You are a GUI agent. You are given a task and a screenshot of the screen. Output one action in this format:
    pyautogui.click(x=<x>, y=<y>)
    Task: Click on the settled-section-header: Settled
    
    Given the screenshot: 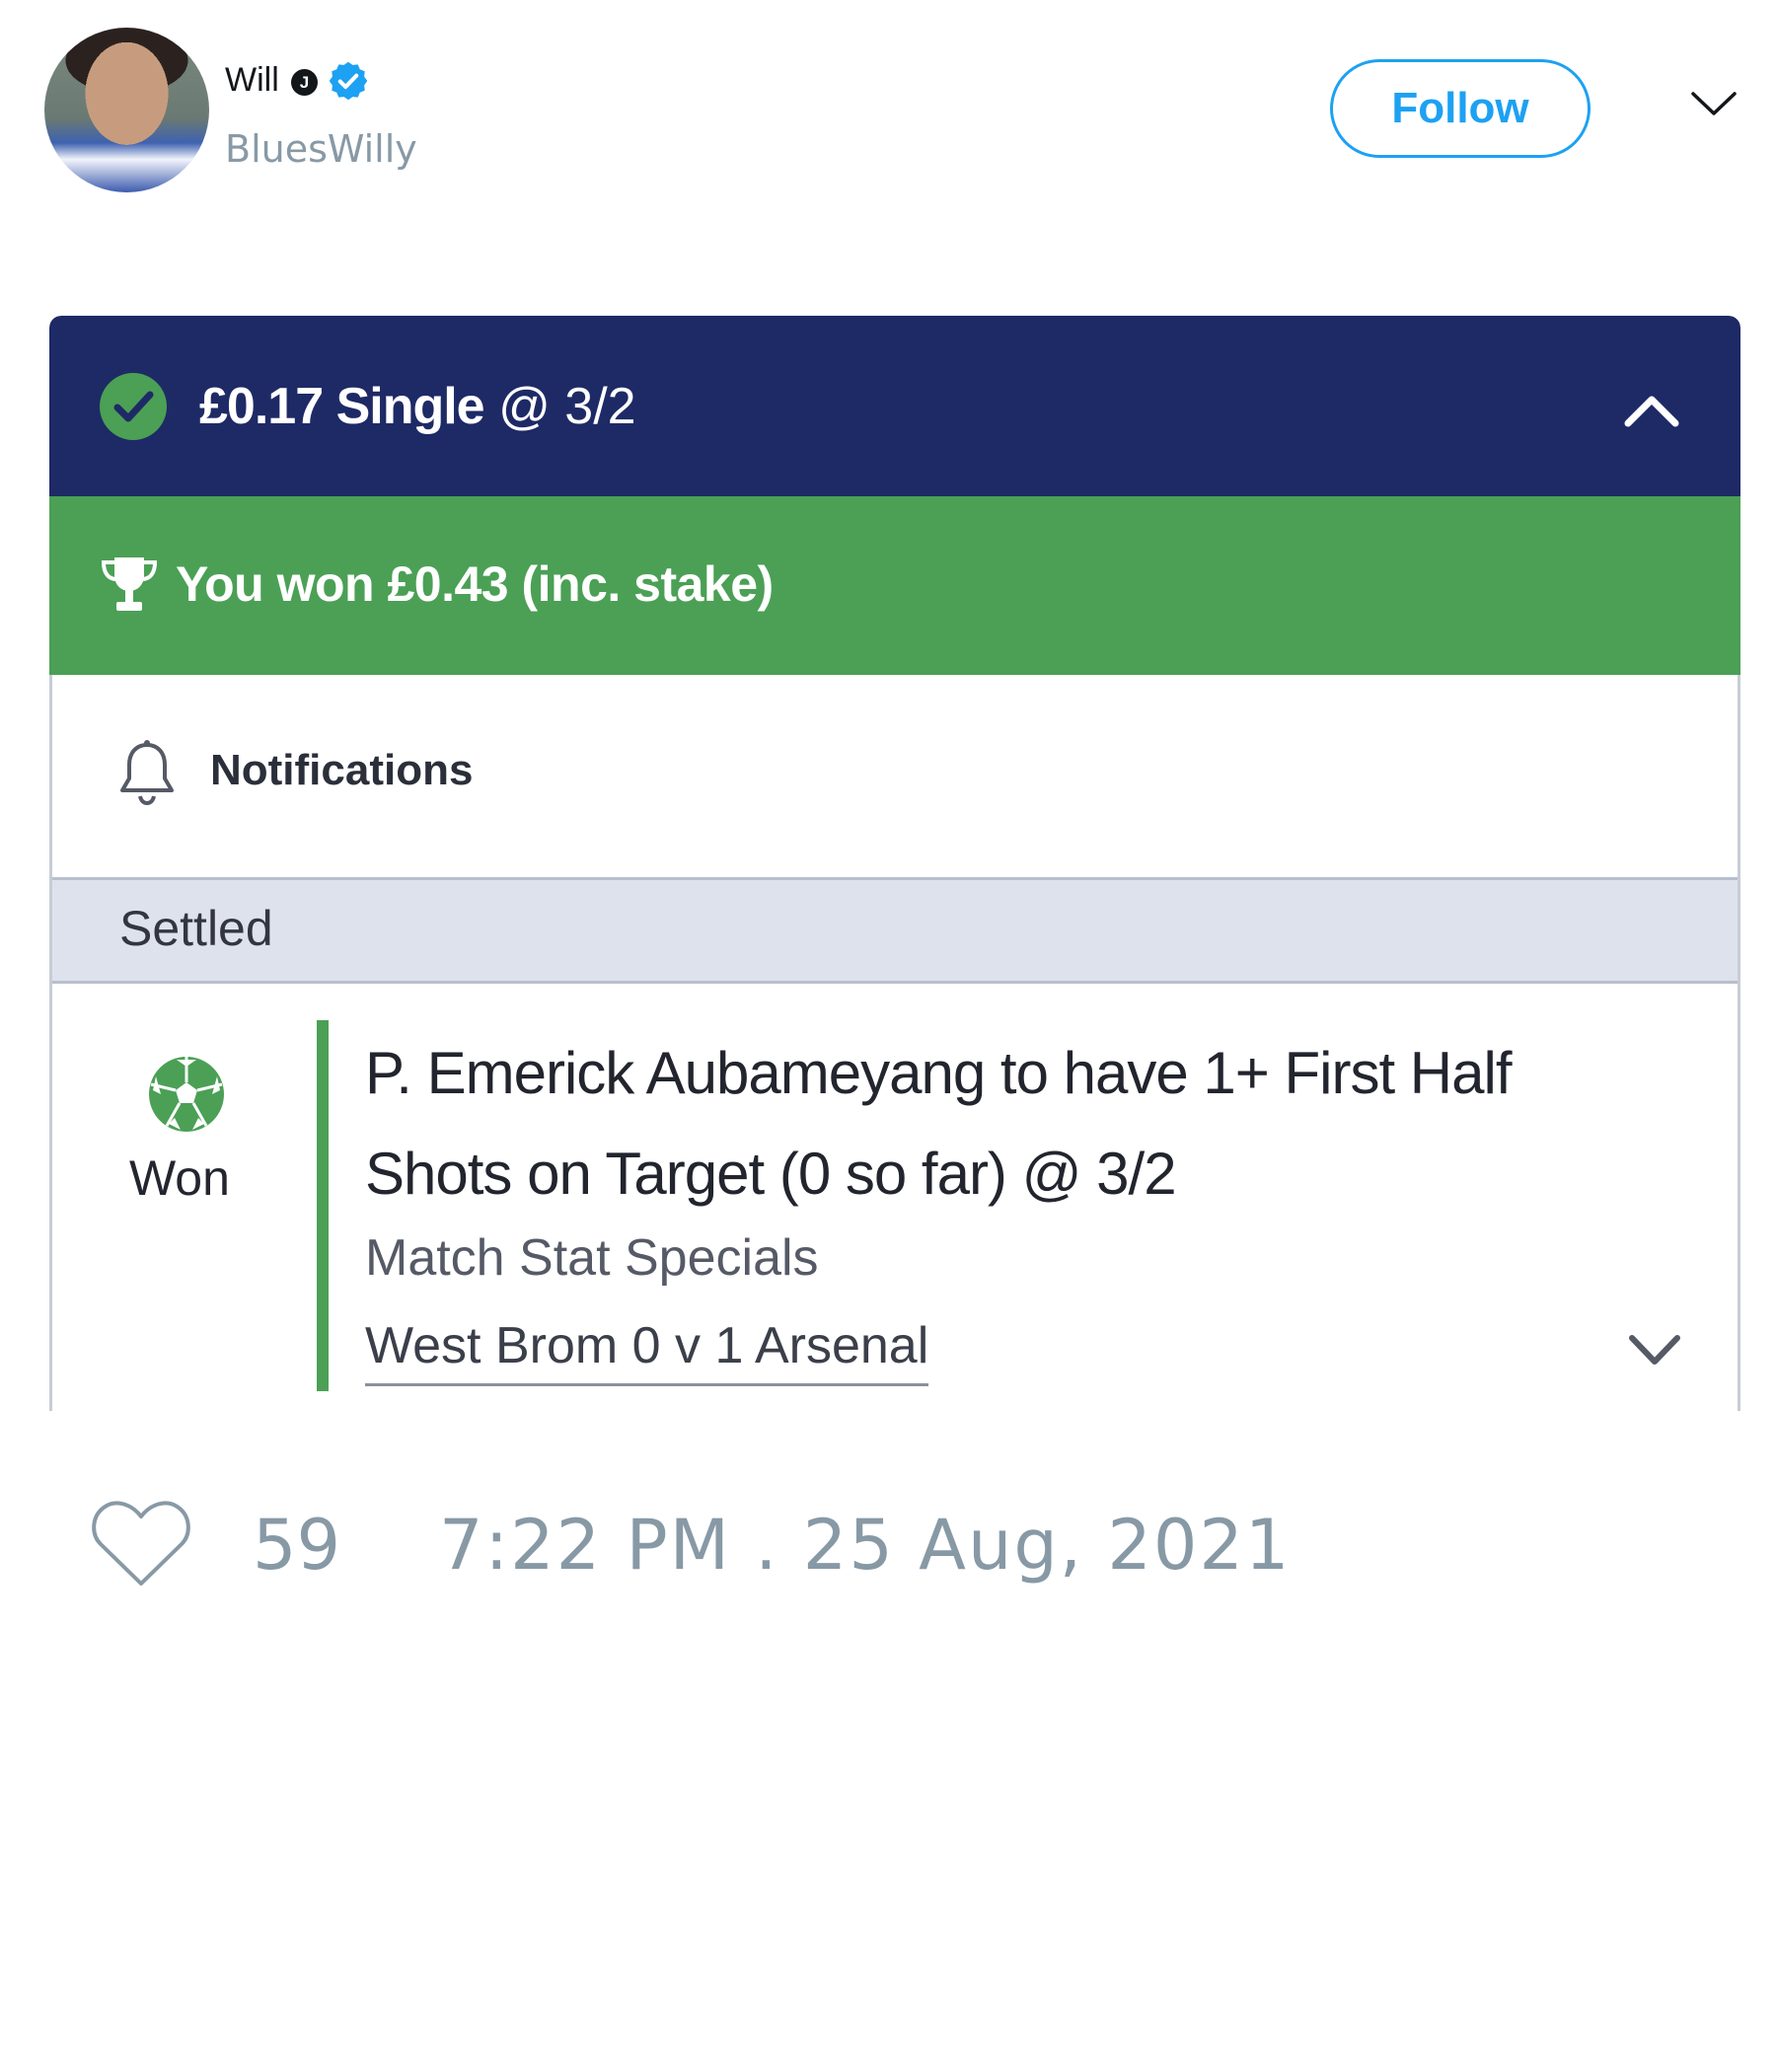 What is the action you would take?
    pyautogui.click(x=895, y=931)
    